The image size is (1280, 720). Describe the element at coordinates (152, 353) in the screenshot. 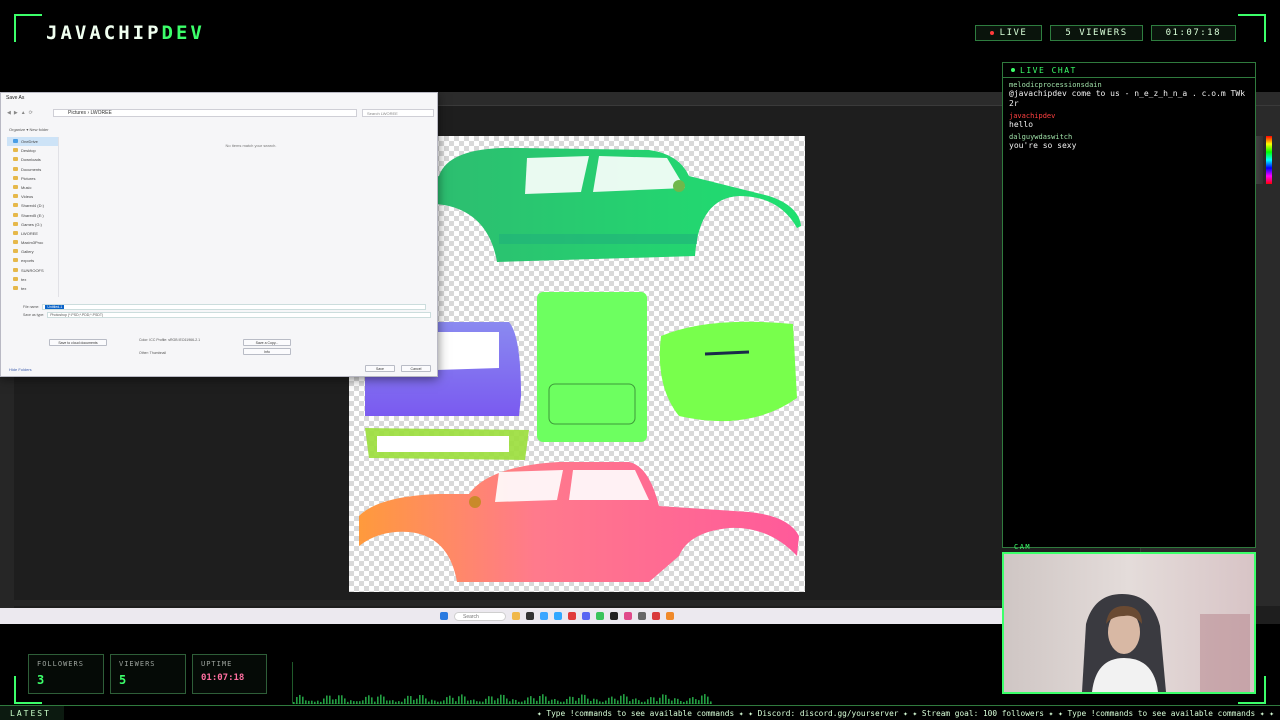

I see `thumbnail-option: Other: Thumbnail` at that location.